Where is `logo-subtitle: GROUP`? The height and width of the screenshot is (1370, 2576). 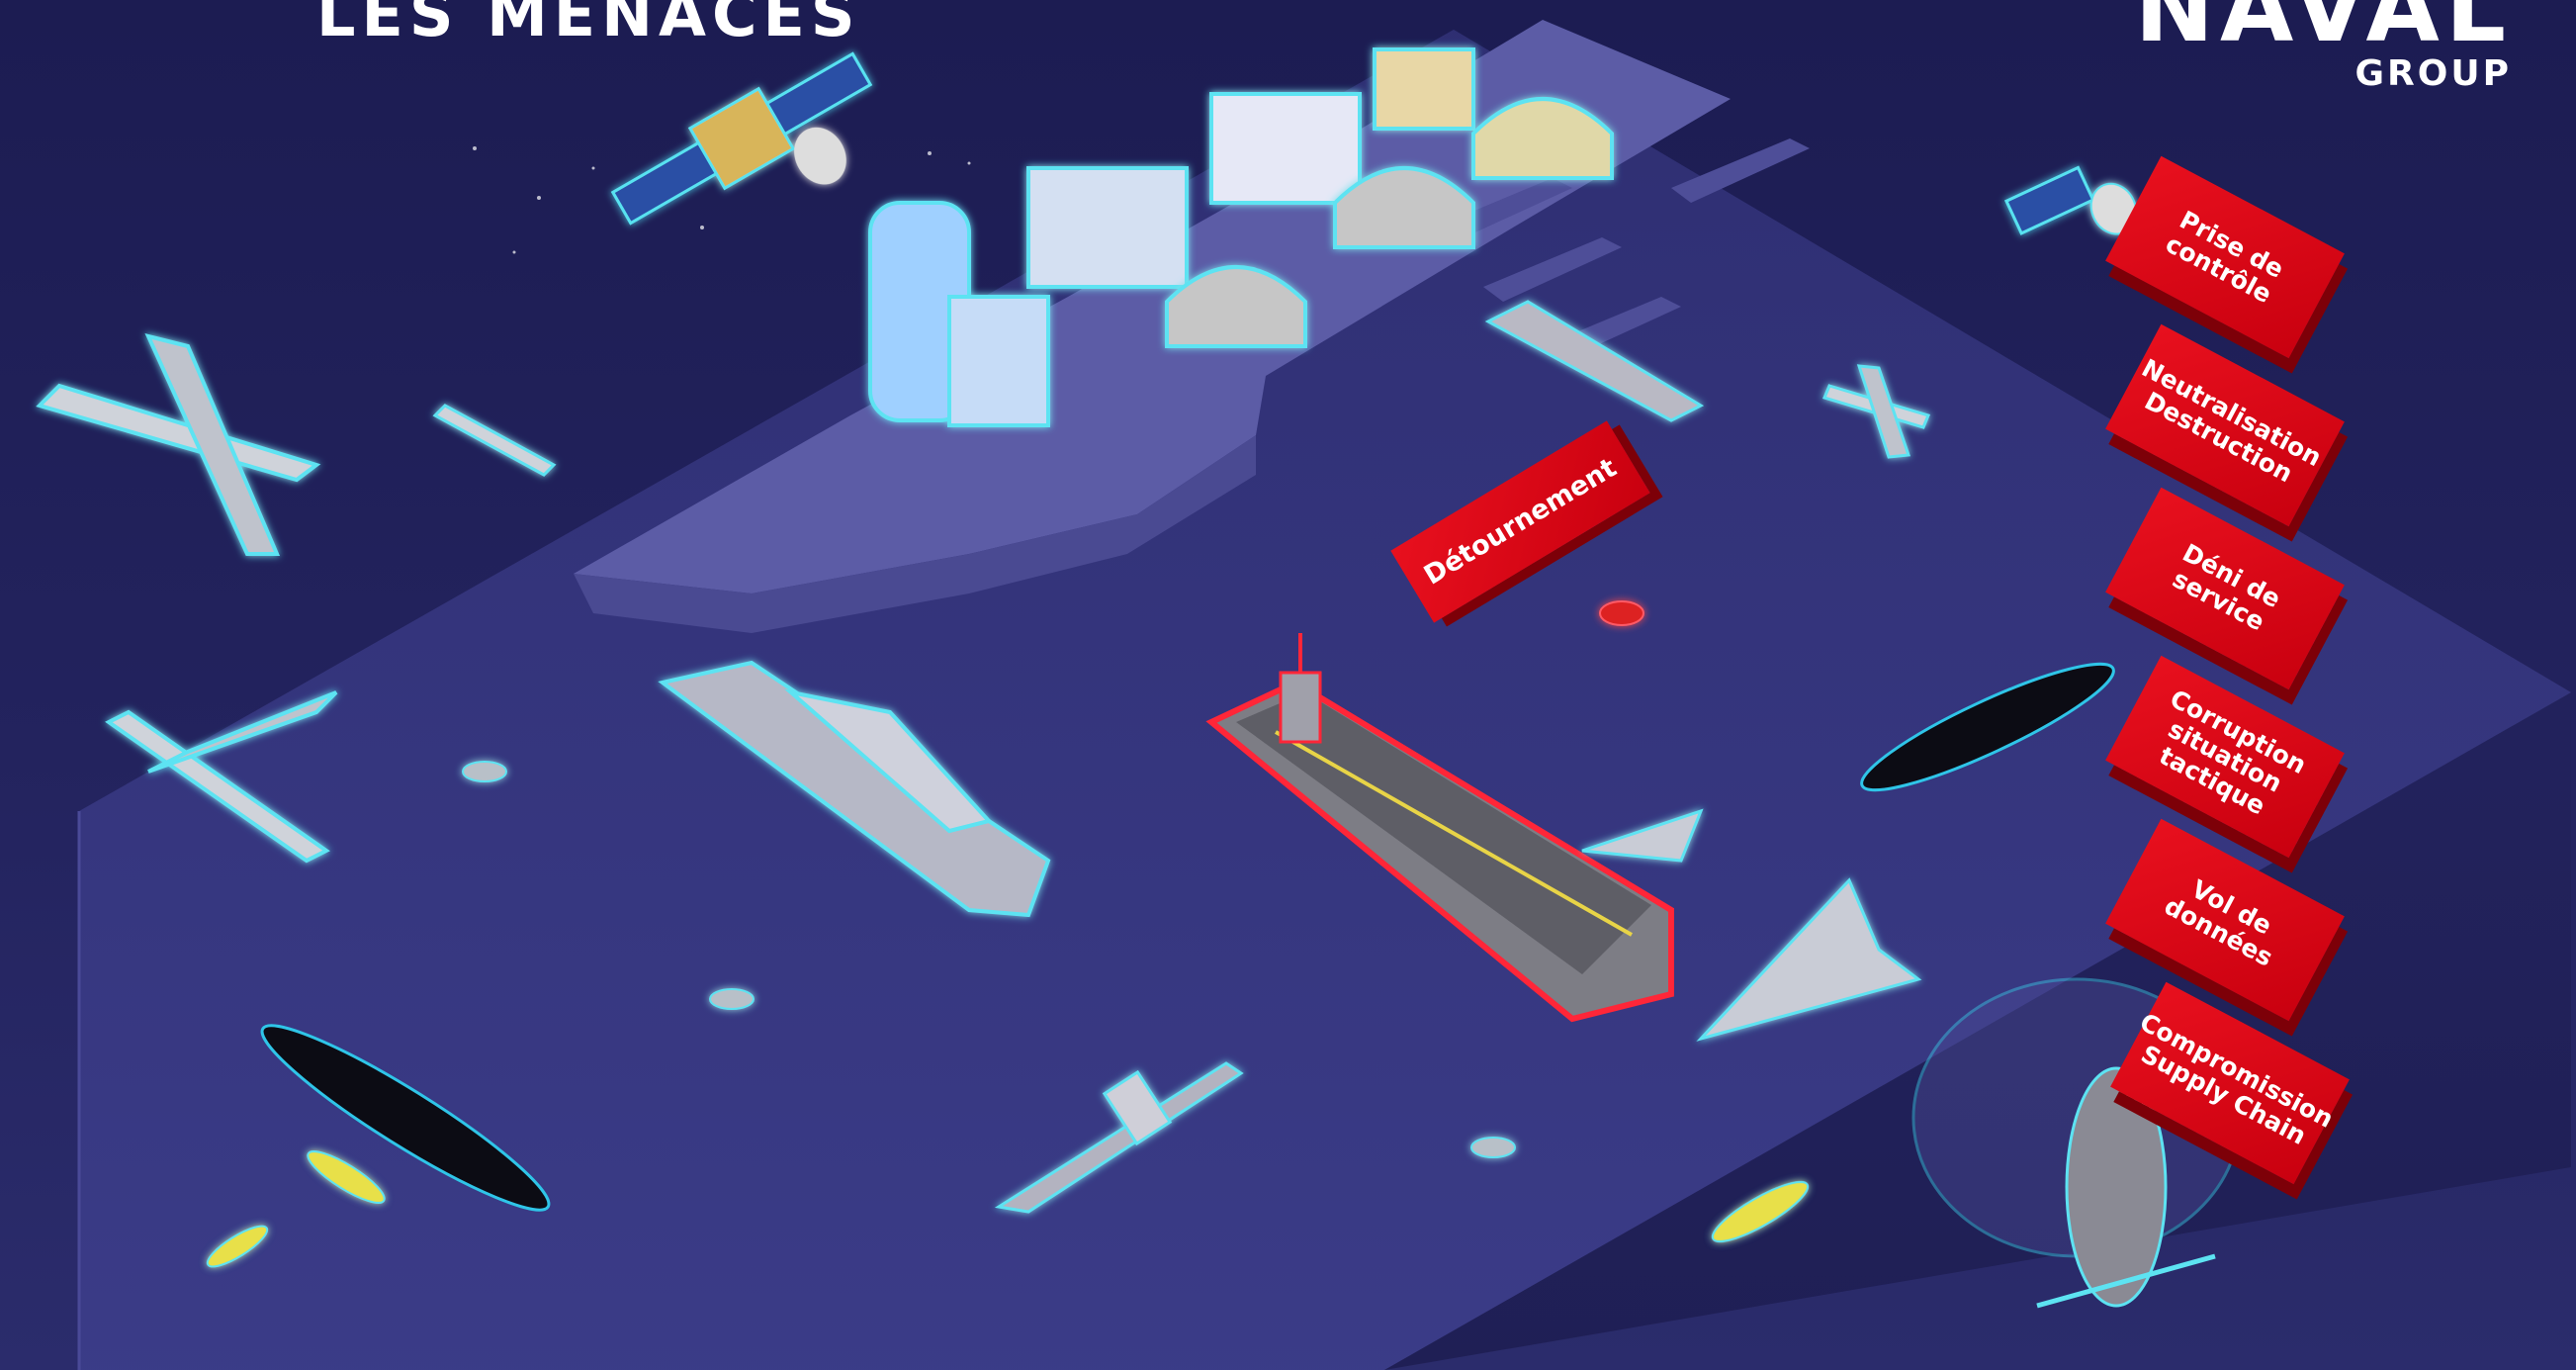
logo-subtitle: GROUP is located at coordinates (2433, 73).